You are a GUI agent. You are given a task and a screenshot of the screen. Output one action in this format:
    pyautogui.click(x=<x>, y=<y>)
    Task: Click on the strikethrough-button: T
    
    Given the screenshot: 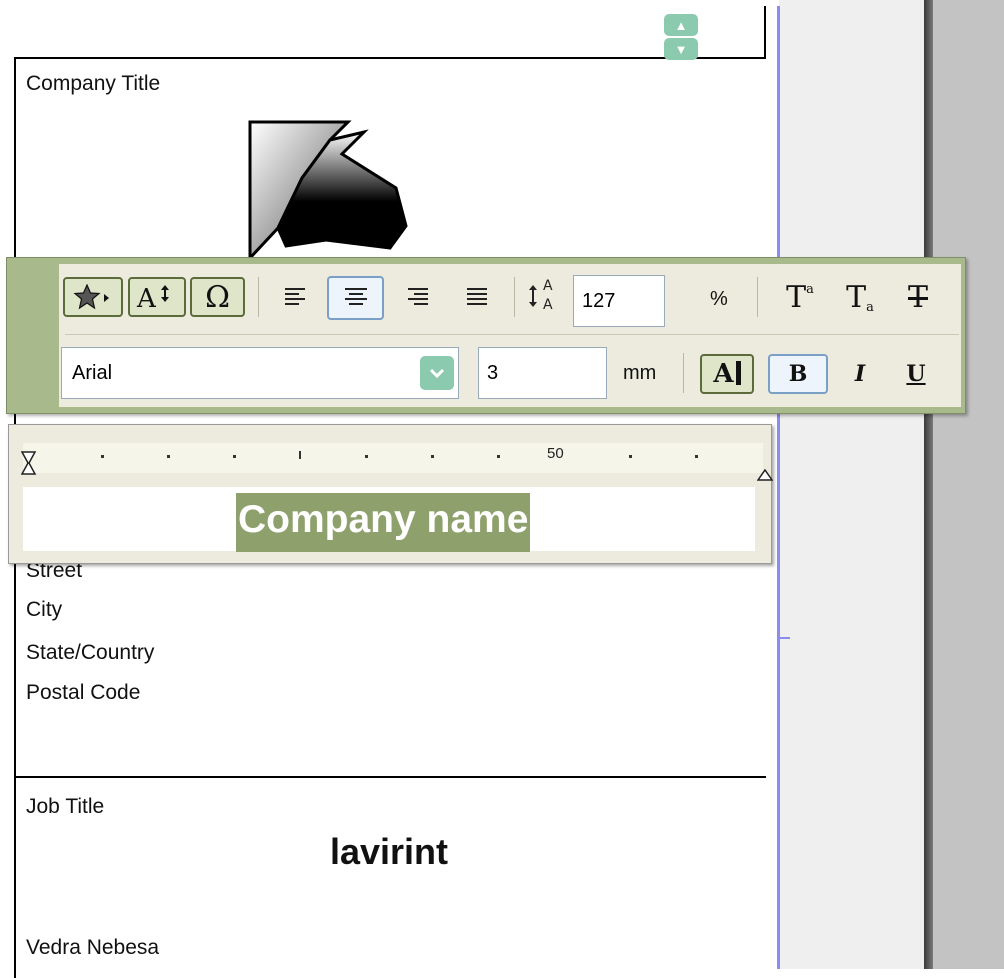 What is the action you would take?
    pyautogui.click(x=918, y=297)
    